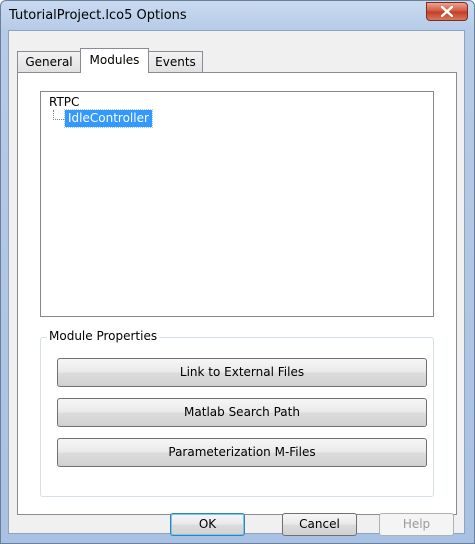 This screenshot has width=475, height=544. What do you see at coordinates (98, 15) in the screenshot?
I see `window-title: TutorialProject.lco5 Options` at bounding box center [98, 15].